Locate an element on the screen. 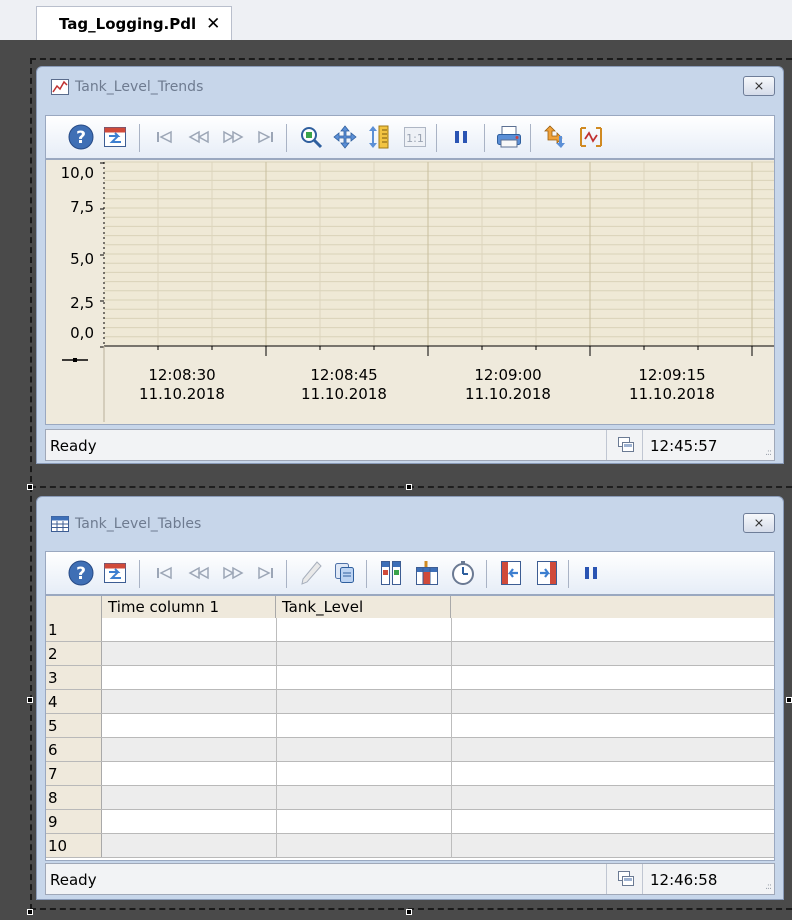 The width and height of the screenshot is (792, 920). svg-text: 1:1 is located at coordinates (415, 138).